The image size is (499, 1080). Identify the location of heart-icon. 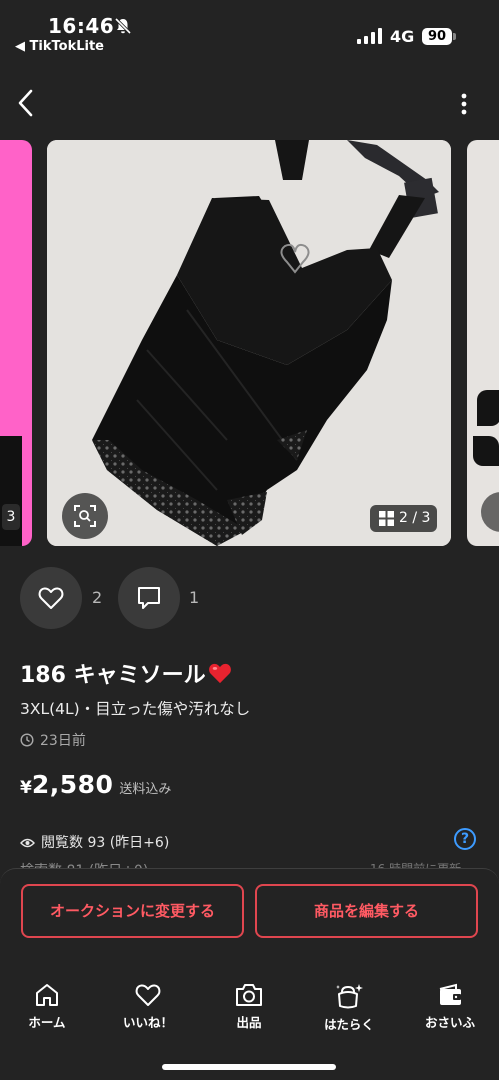
(148, 995).